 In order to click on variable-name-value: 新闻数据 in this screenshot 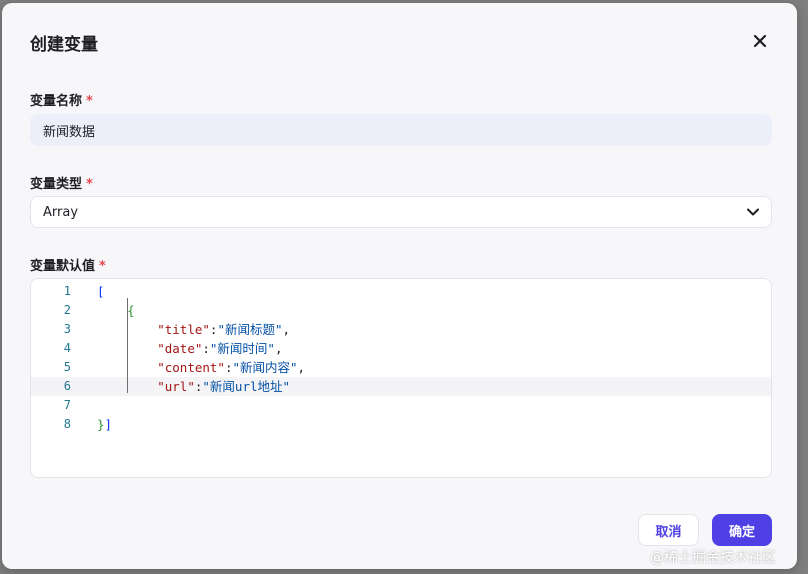, I will do `click(69, 132)`.